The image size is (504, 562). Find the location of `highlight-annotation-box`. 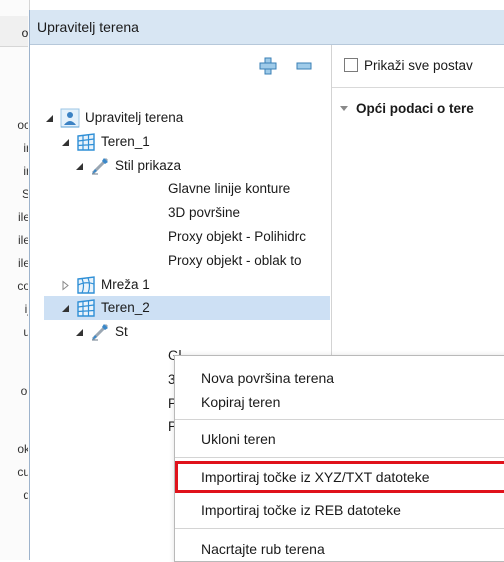

highlight-annotation-box is located at coordinates (339, 477).